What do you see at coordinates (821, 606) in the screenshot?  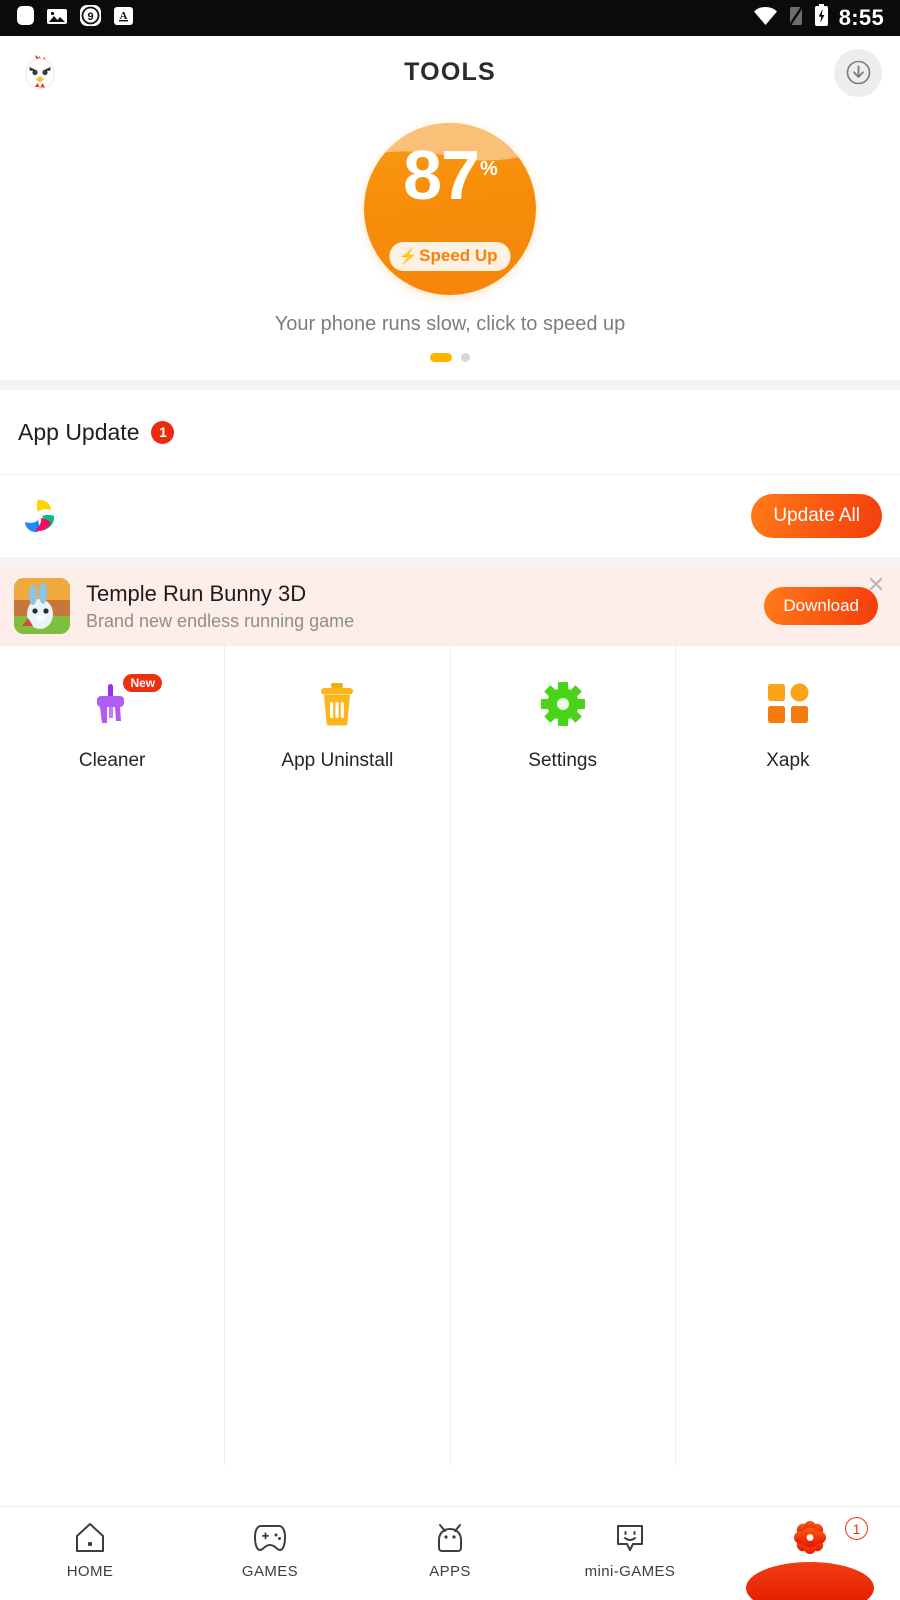 I see `promo-download-button: Download` at bounding box center [821, 606].